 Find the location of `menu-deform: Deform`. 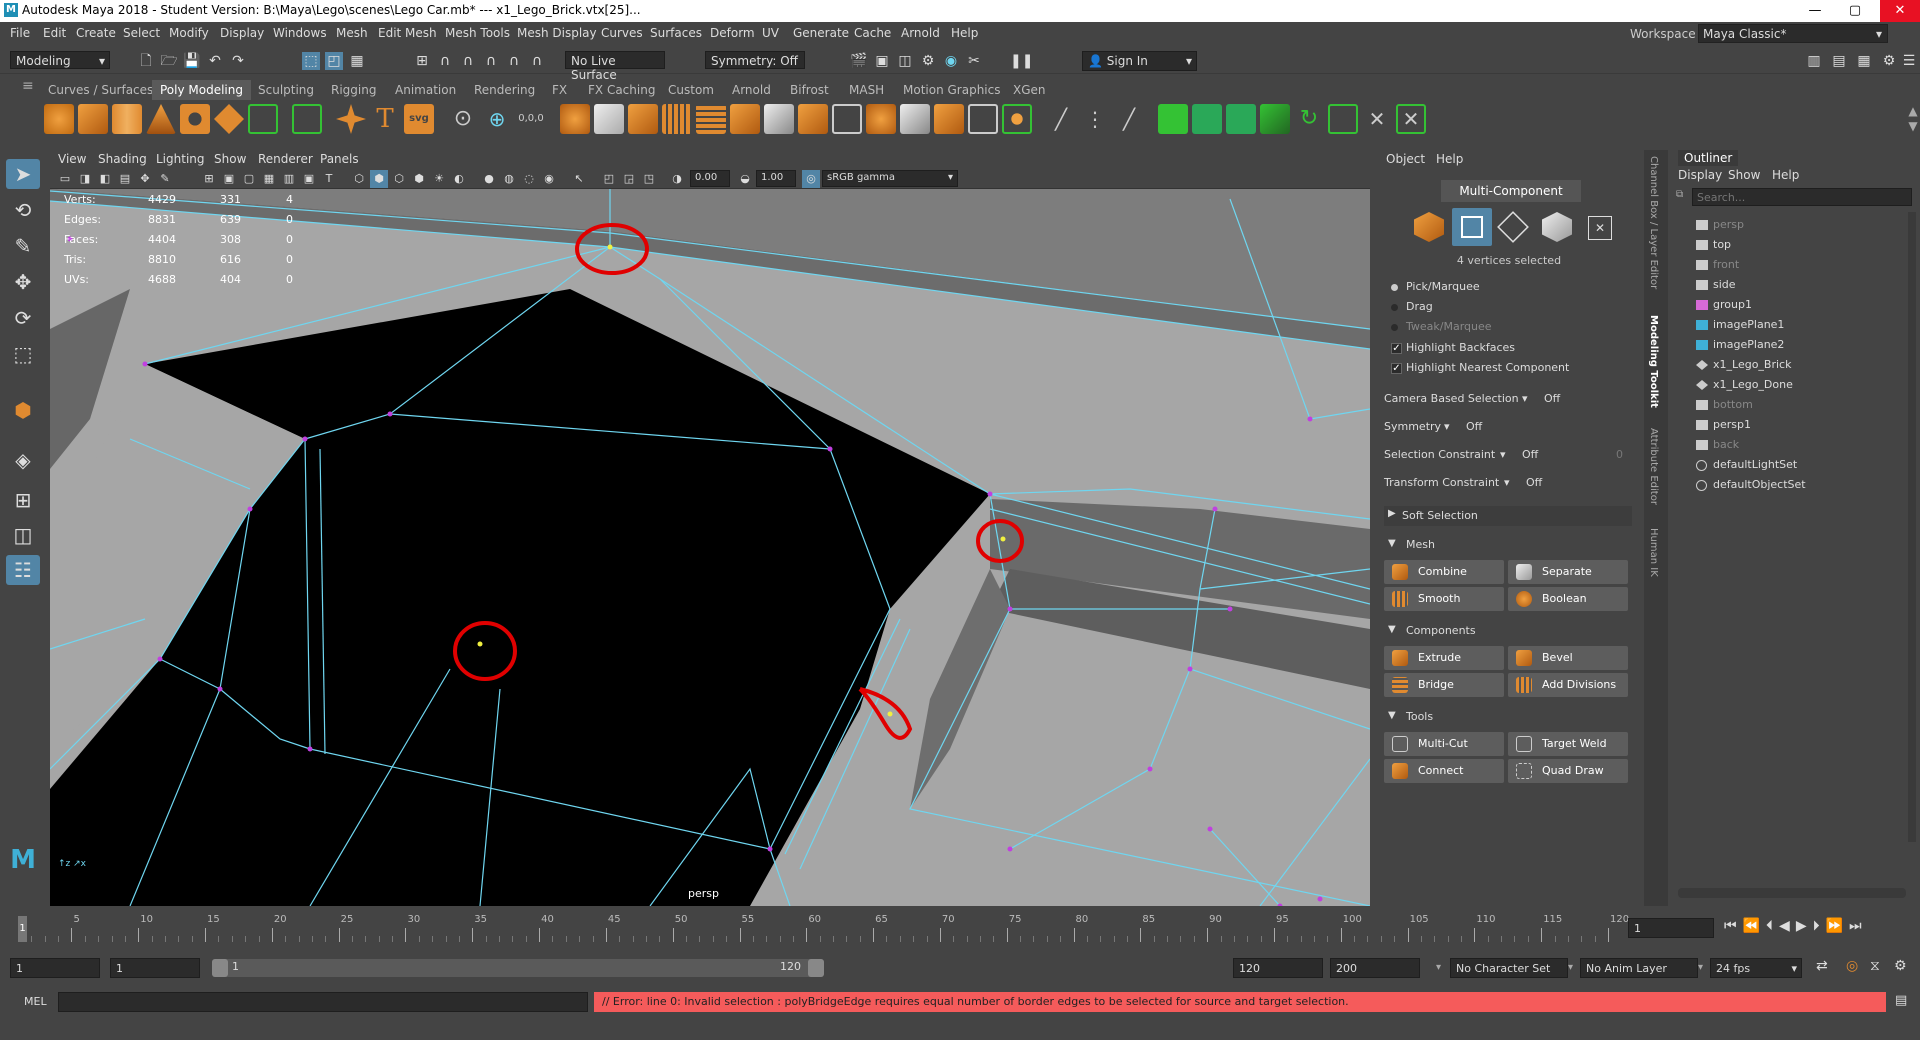

menu-deform: Deform is located at coordinates (732, 33).